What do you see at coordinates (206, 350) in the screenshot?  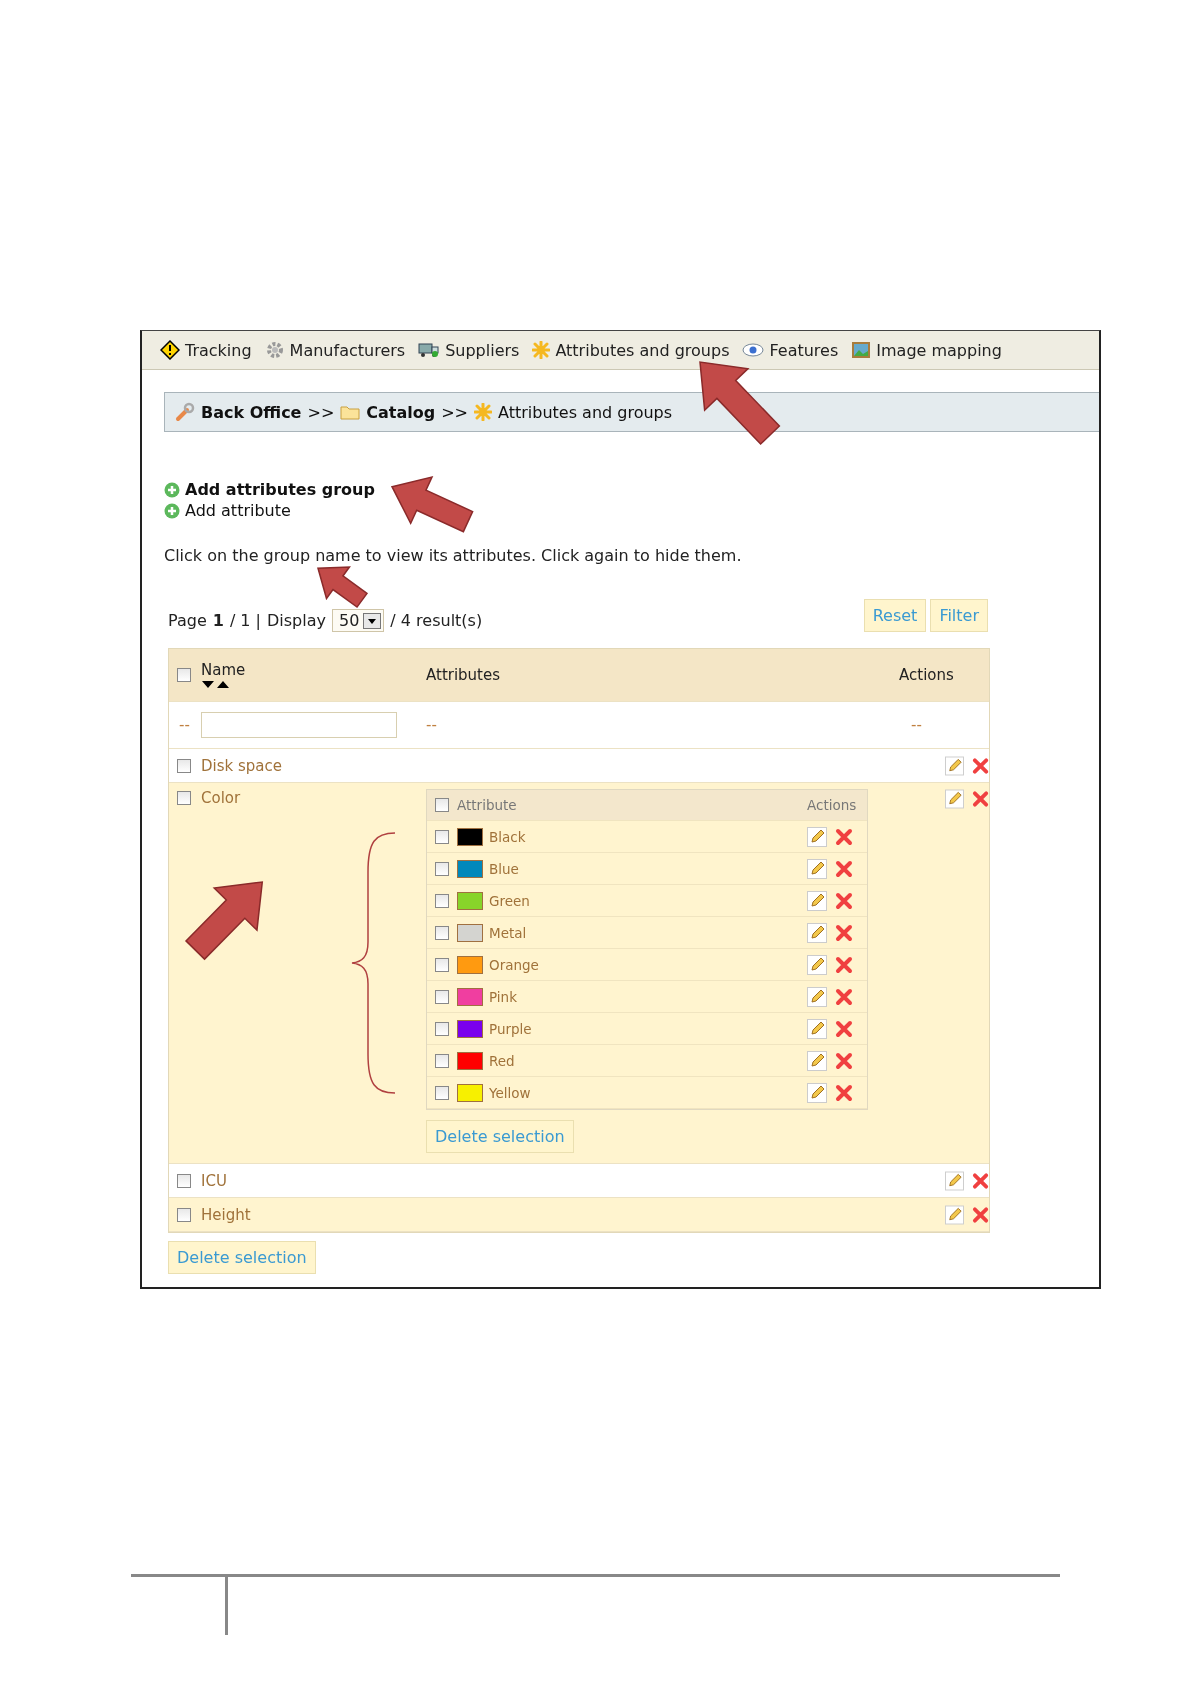 I see `nav-tab: Tracking` at bounding box center [206, 350].